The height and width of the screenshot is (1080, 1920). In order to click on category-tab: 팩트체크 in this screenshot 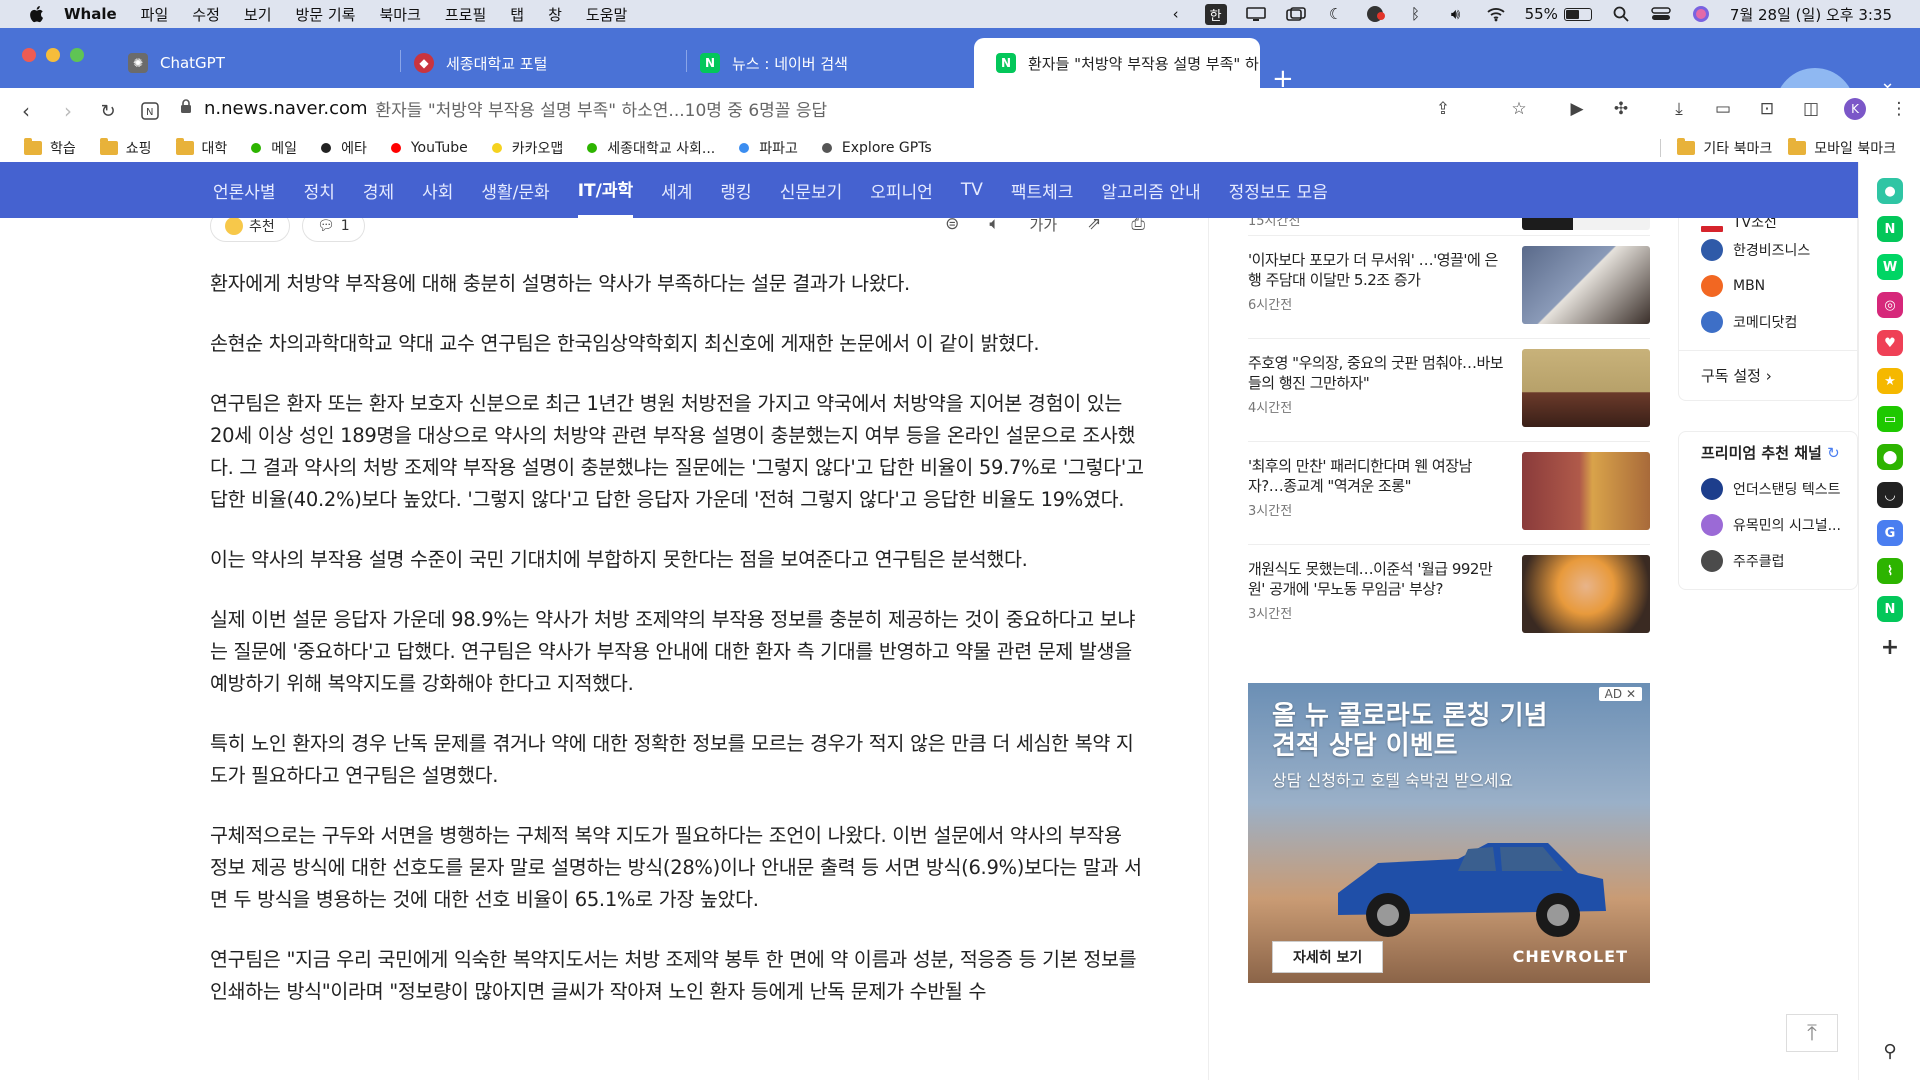, I will do `click(1042, 190)`.